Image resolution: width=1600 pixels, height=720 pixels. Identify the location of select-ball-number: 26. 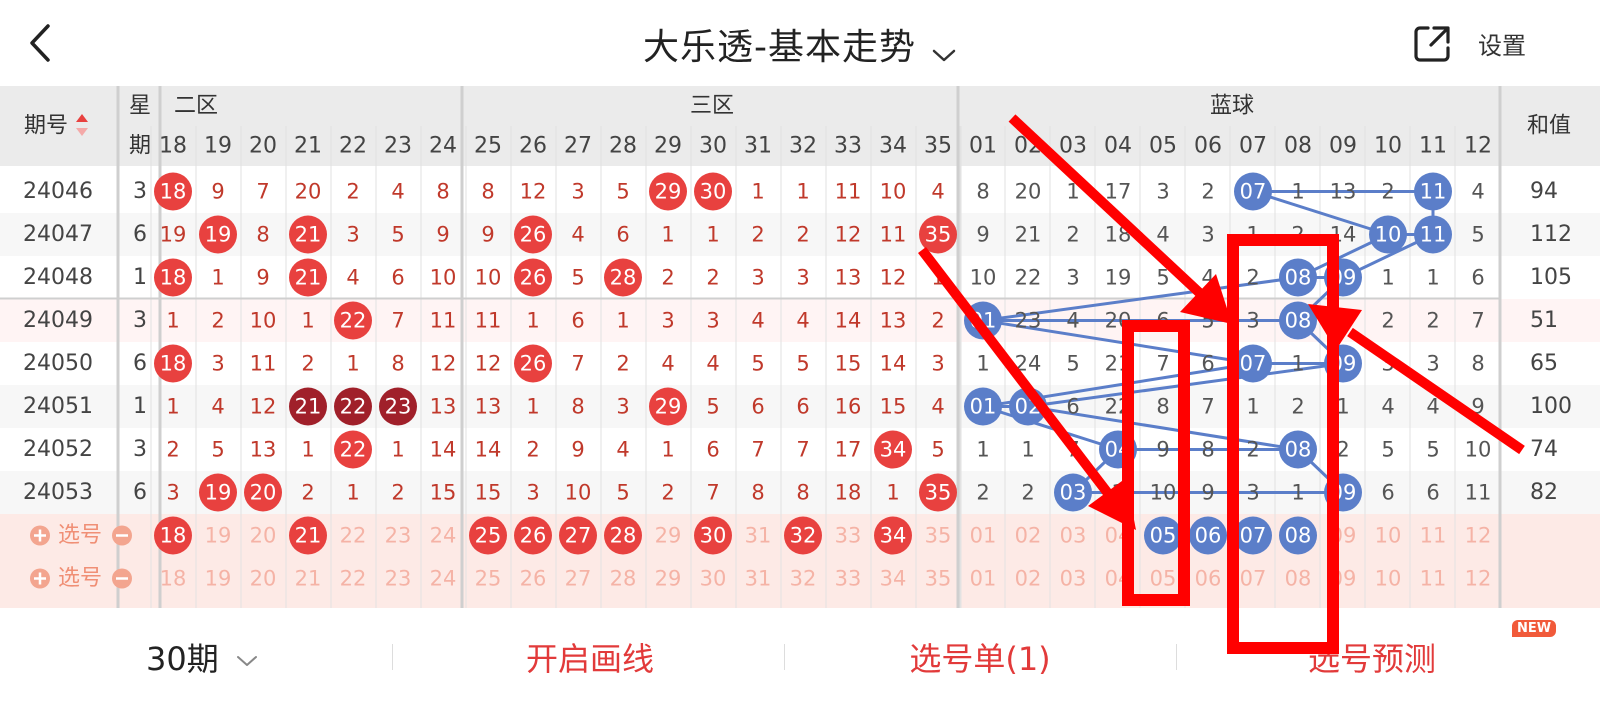
(533, 536).